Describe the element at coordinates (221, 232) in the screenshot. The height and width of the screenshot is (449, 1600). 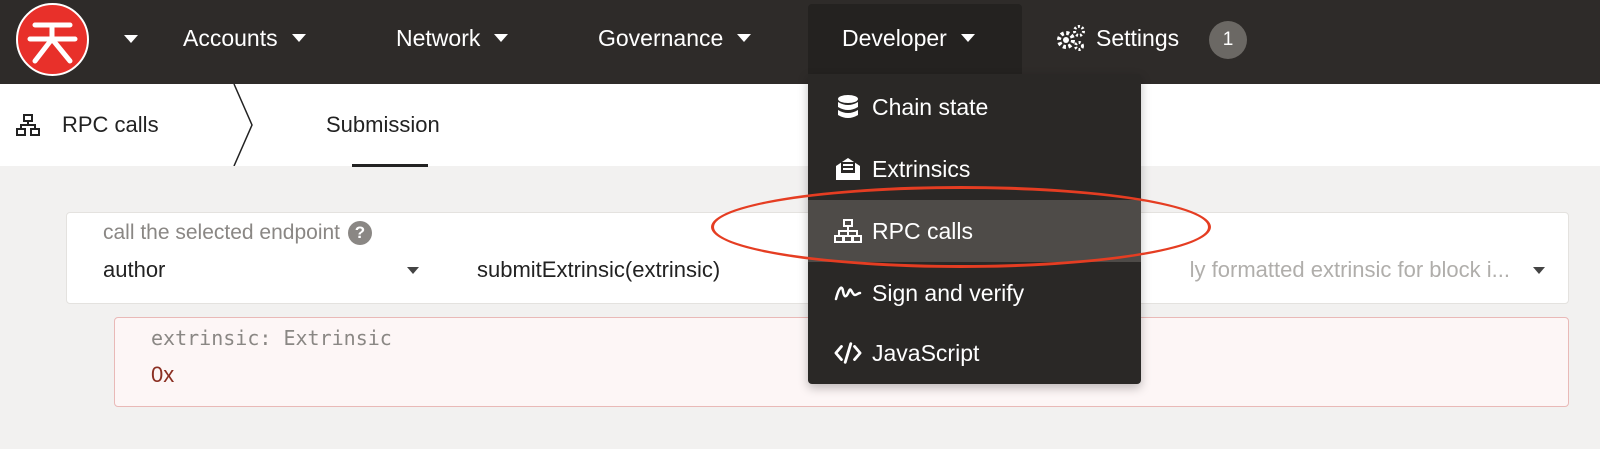
I see `call-endpoint-label: call the selected endpoint` at that location.